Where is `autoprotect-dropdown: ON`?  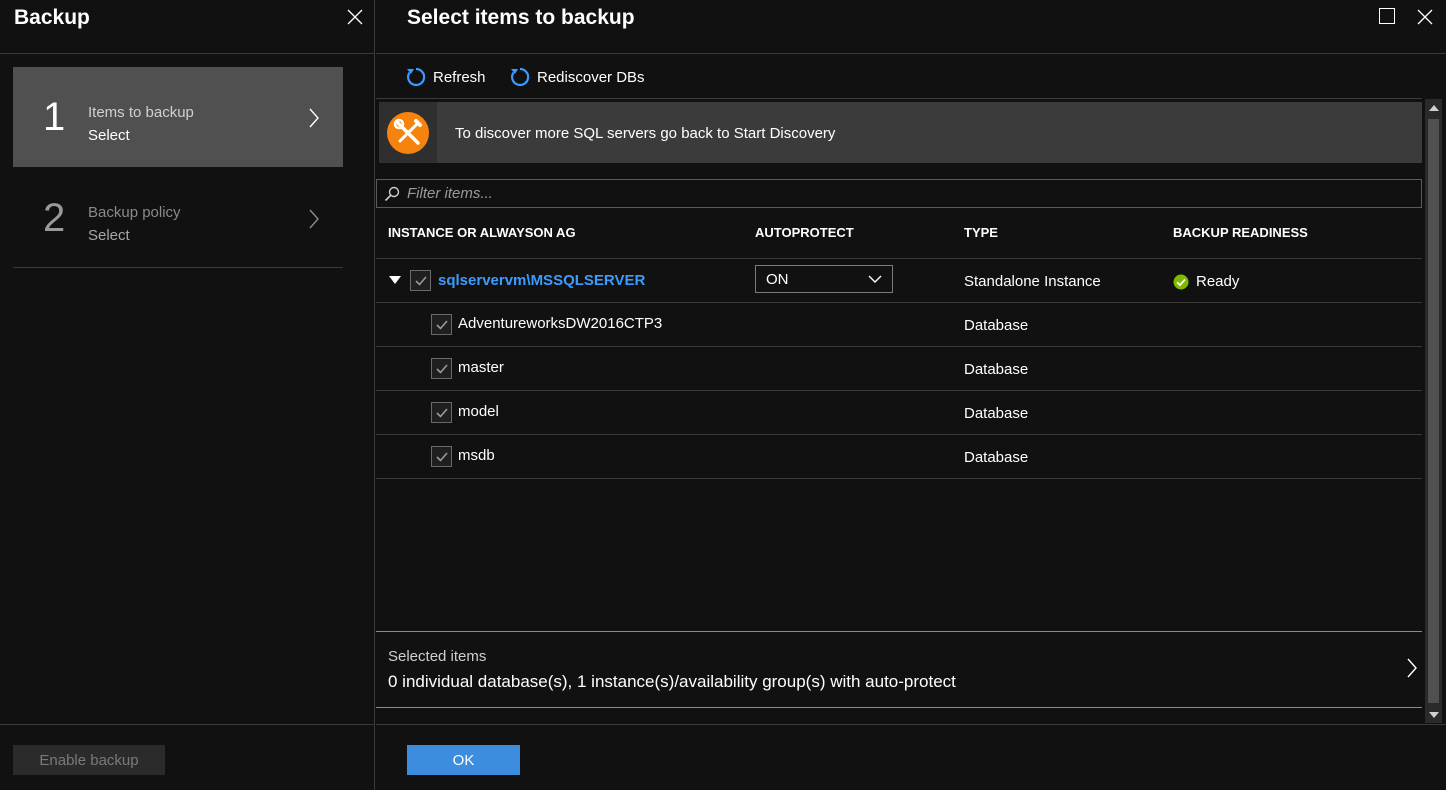
autoprotect-dropdown: ON is located at coordinates (824, 279).